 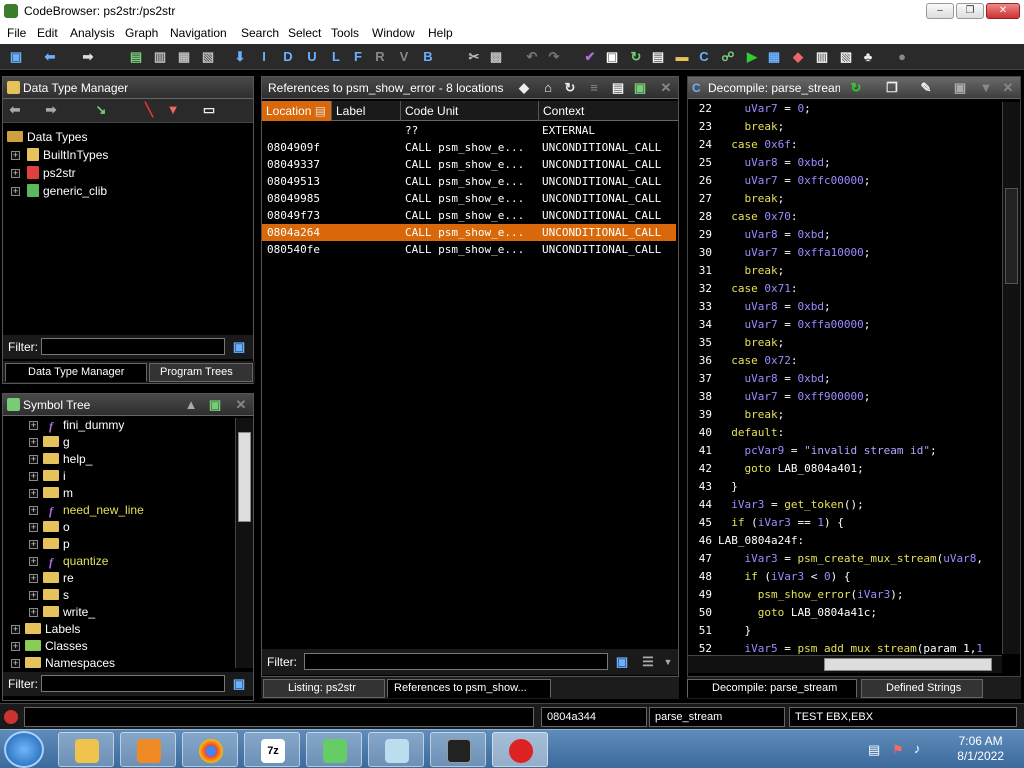 I want to click on code-token: 0x70, so click(x=777, y=216).